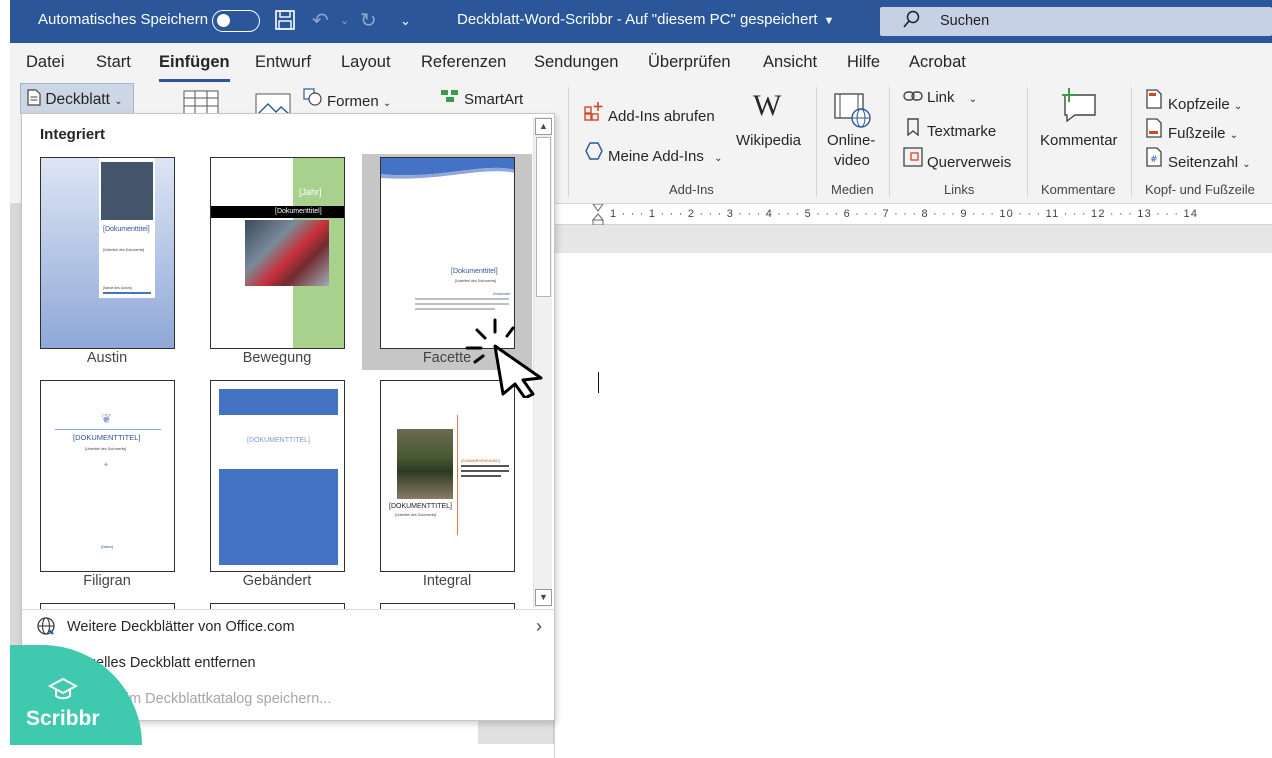  I want to click on tab-ueberpruefen: Überprüfen, so click(689, 62).